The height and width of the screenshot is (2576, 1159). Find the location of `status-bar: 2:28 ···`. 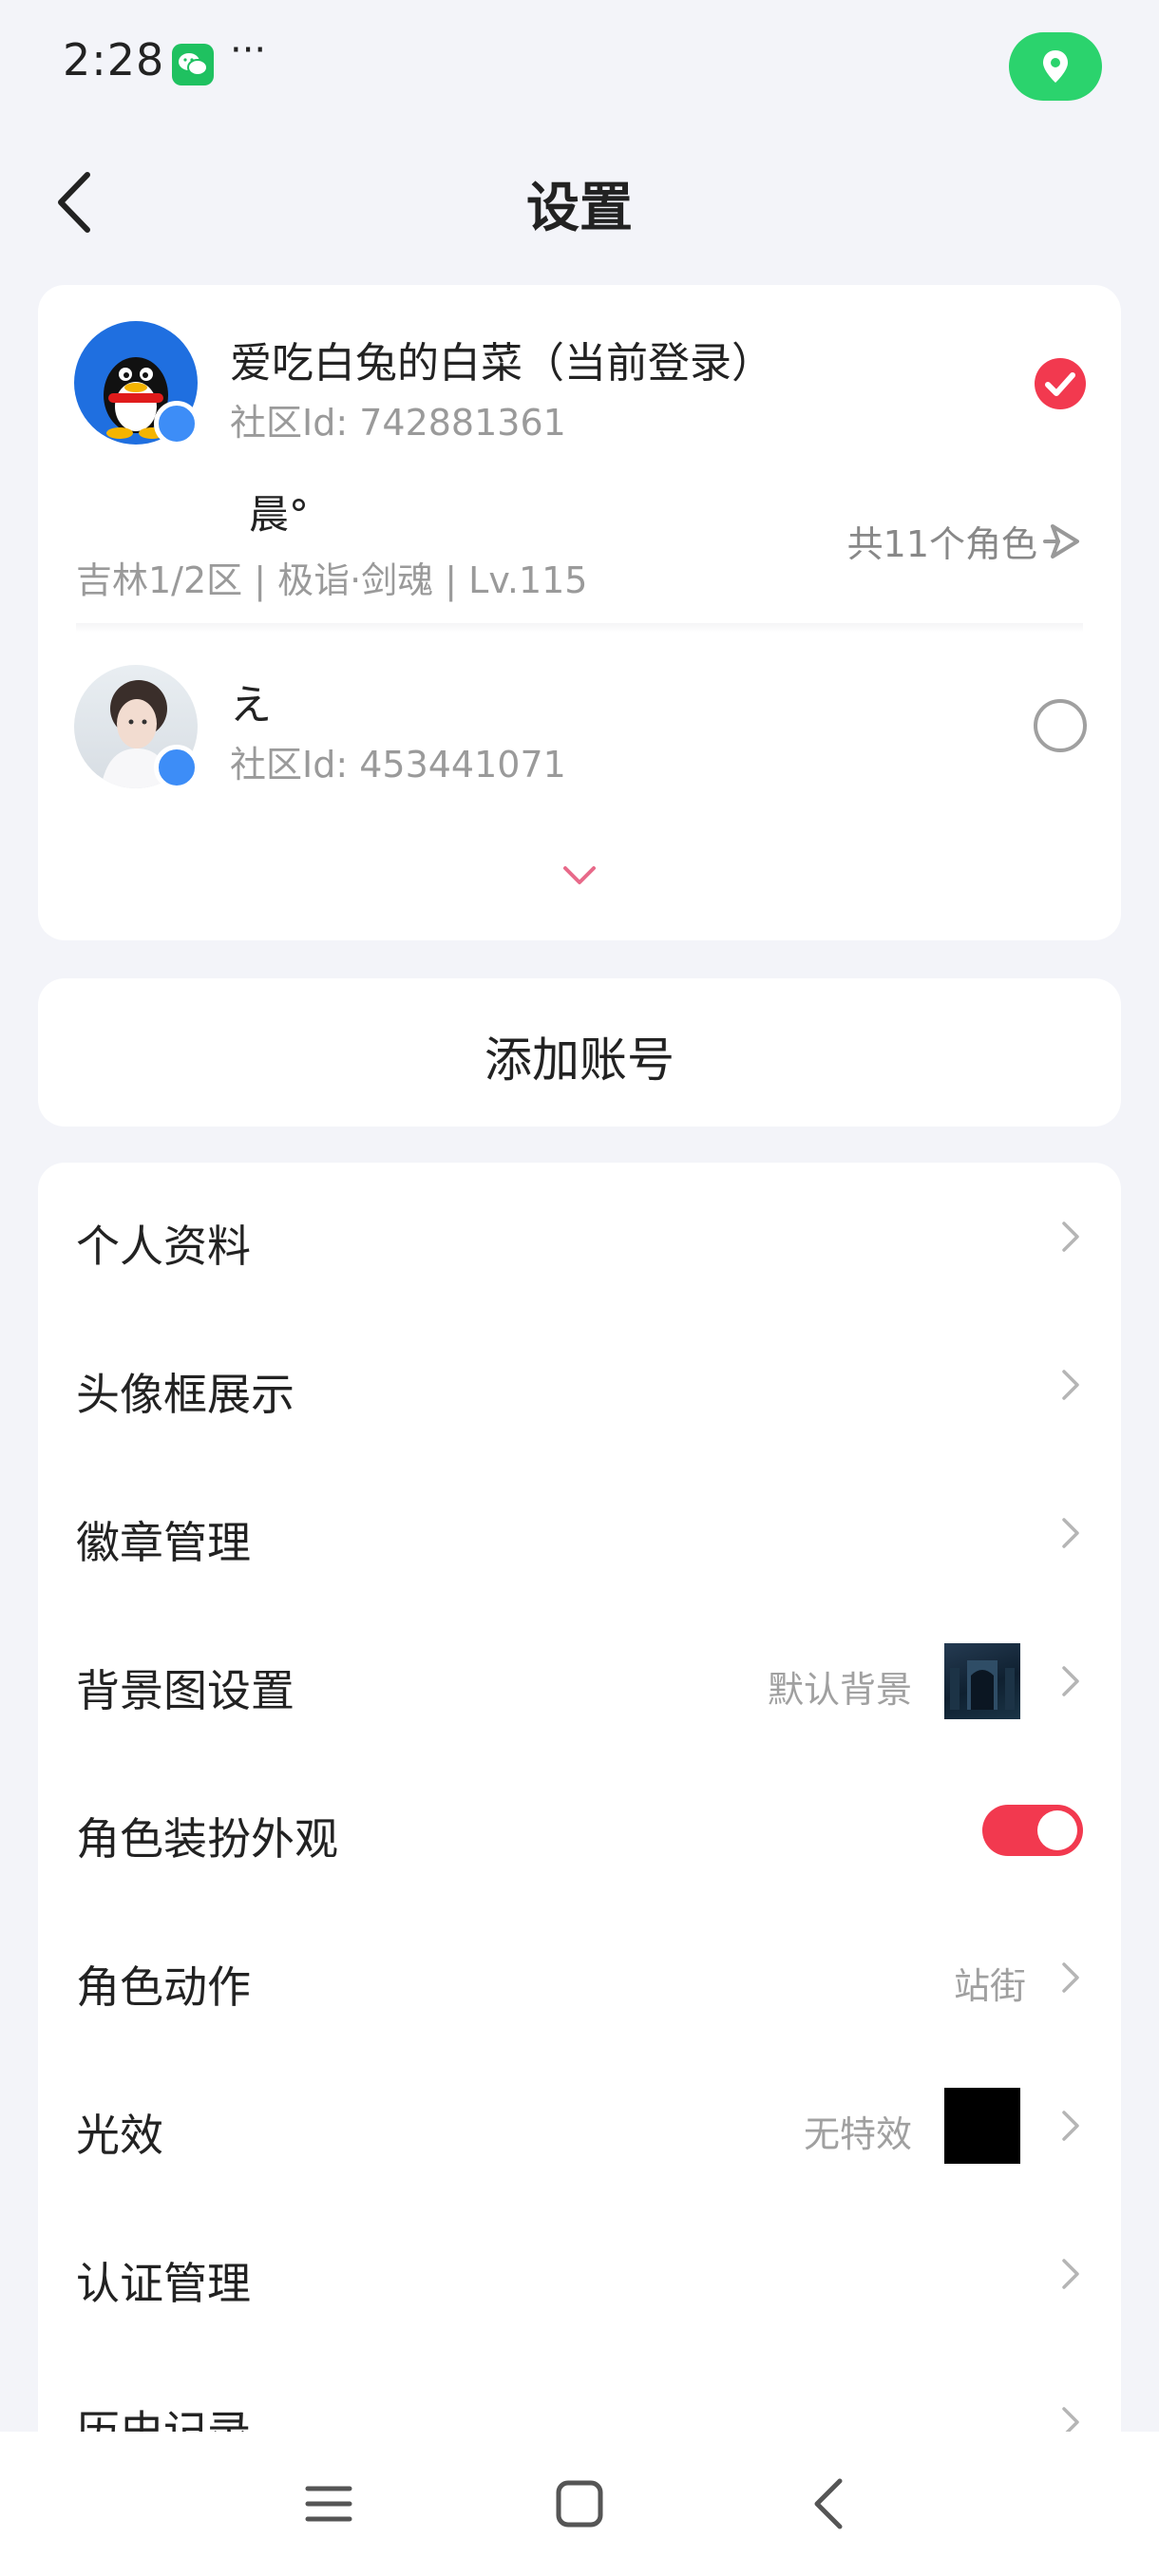

status-bar: 2:28 ··· is located at coordinates (579, 66).